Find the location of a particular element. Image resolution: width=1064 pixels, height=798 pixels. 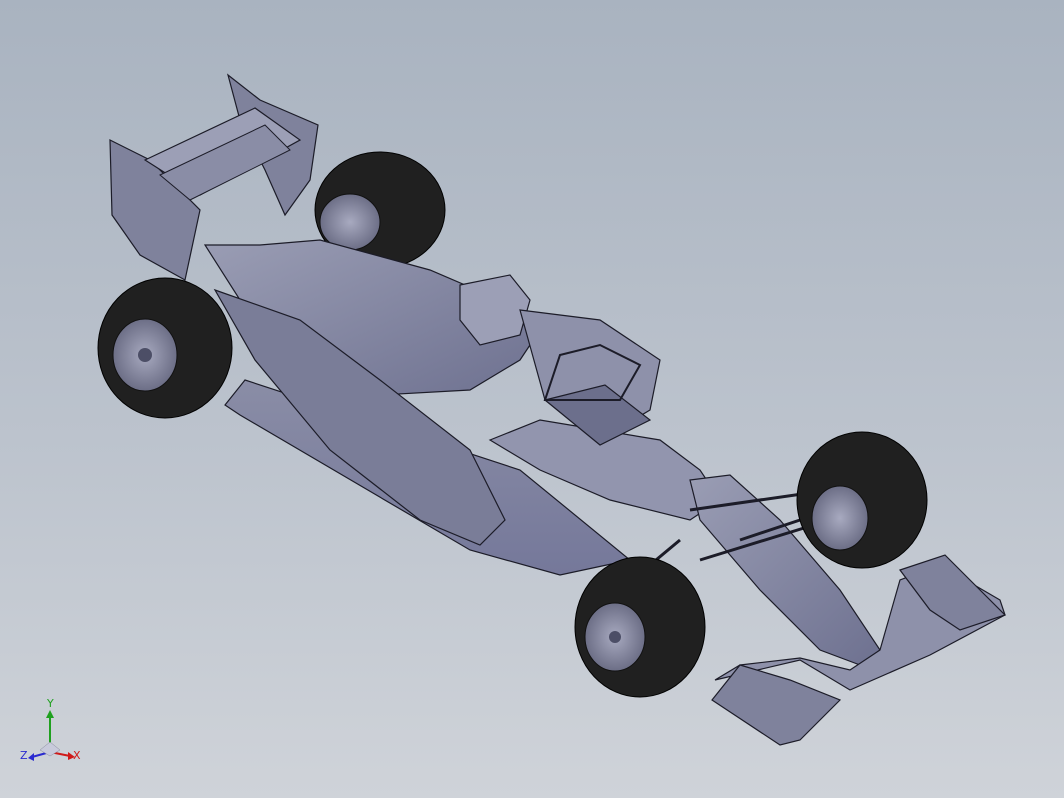

triad-z-label: Z is located at coordinates (24, 755).